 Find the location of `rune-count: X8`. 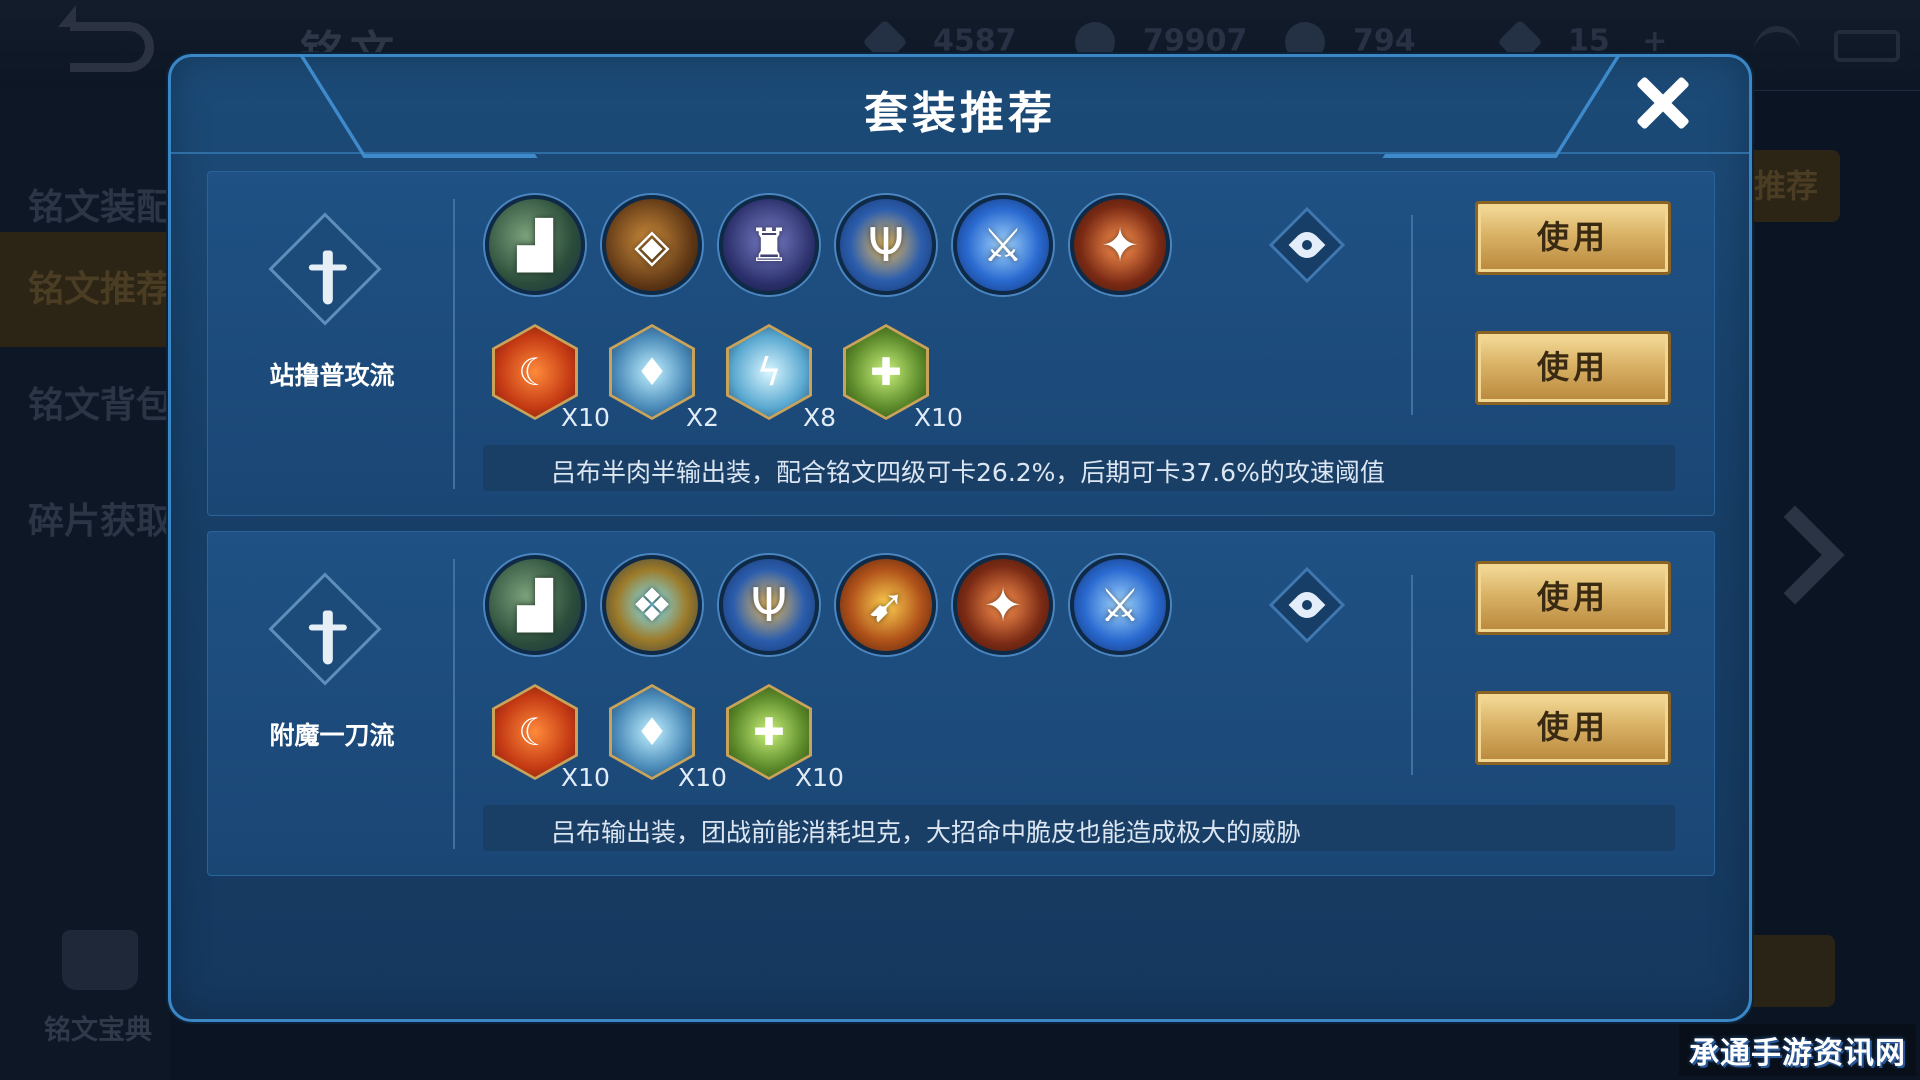

rune-count: X8 is located at coordinates (820, 417).